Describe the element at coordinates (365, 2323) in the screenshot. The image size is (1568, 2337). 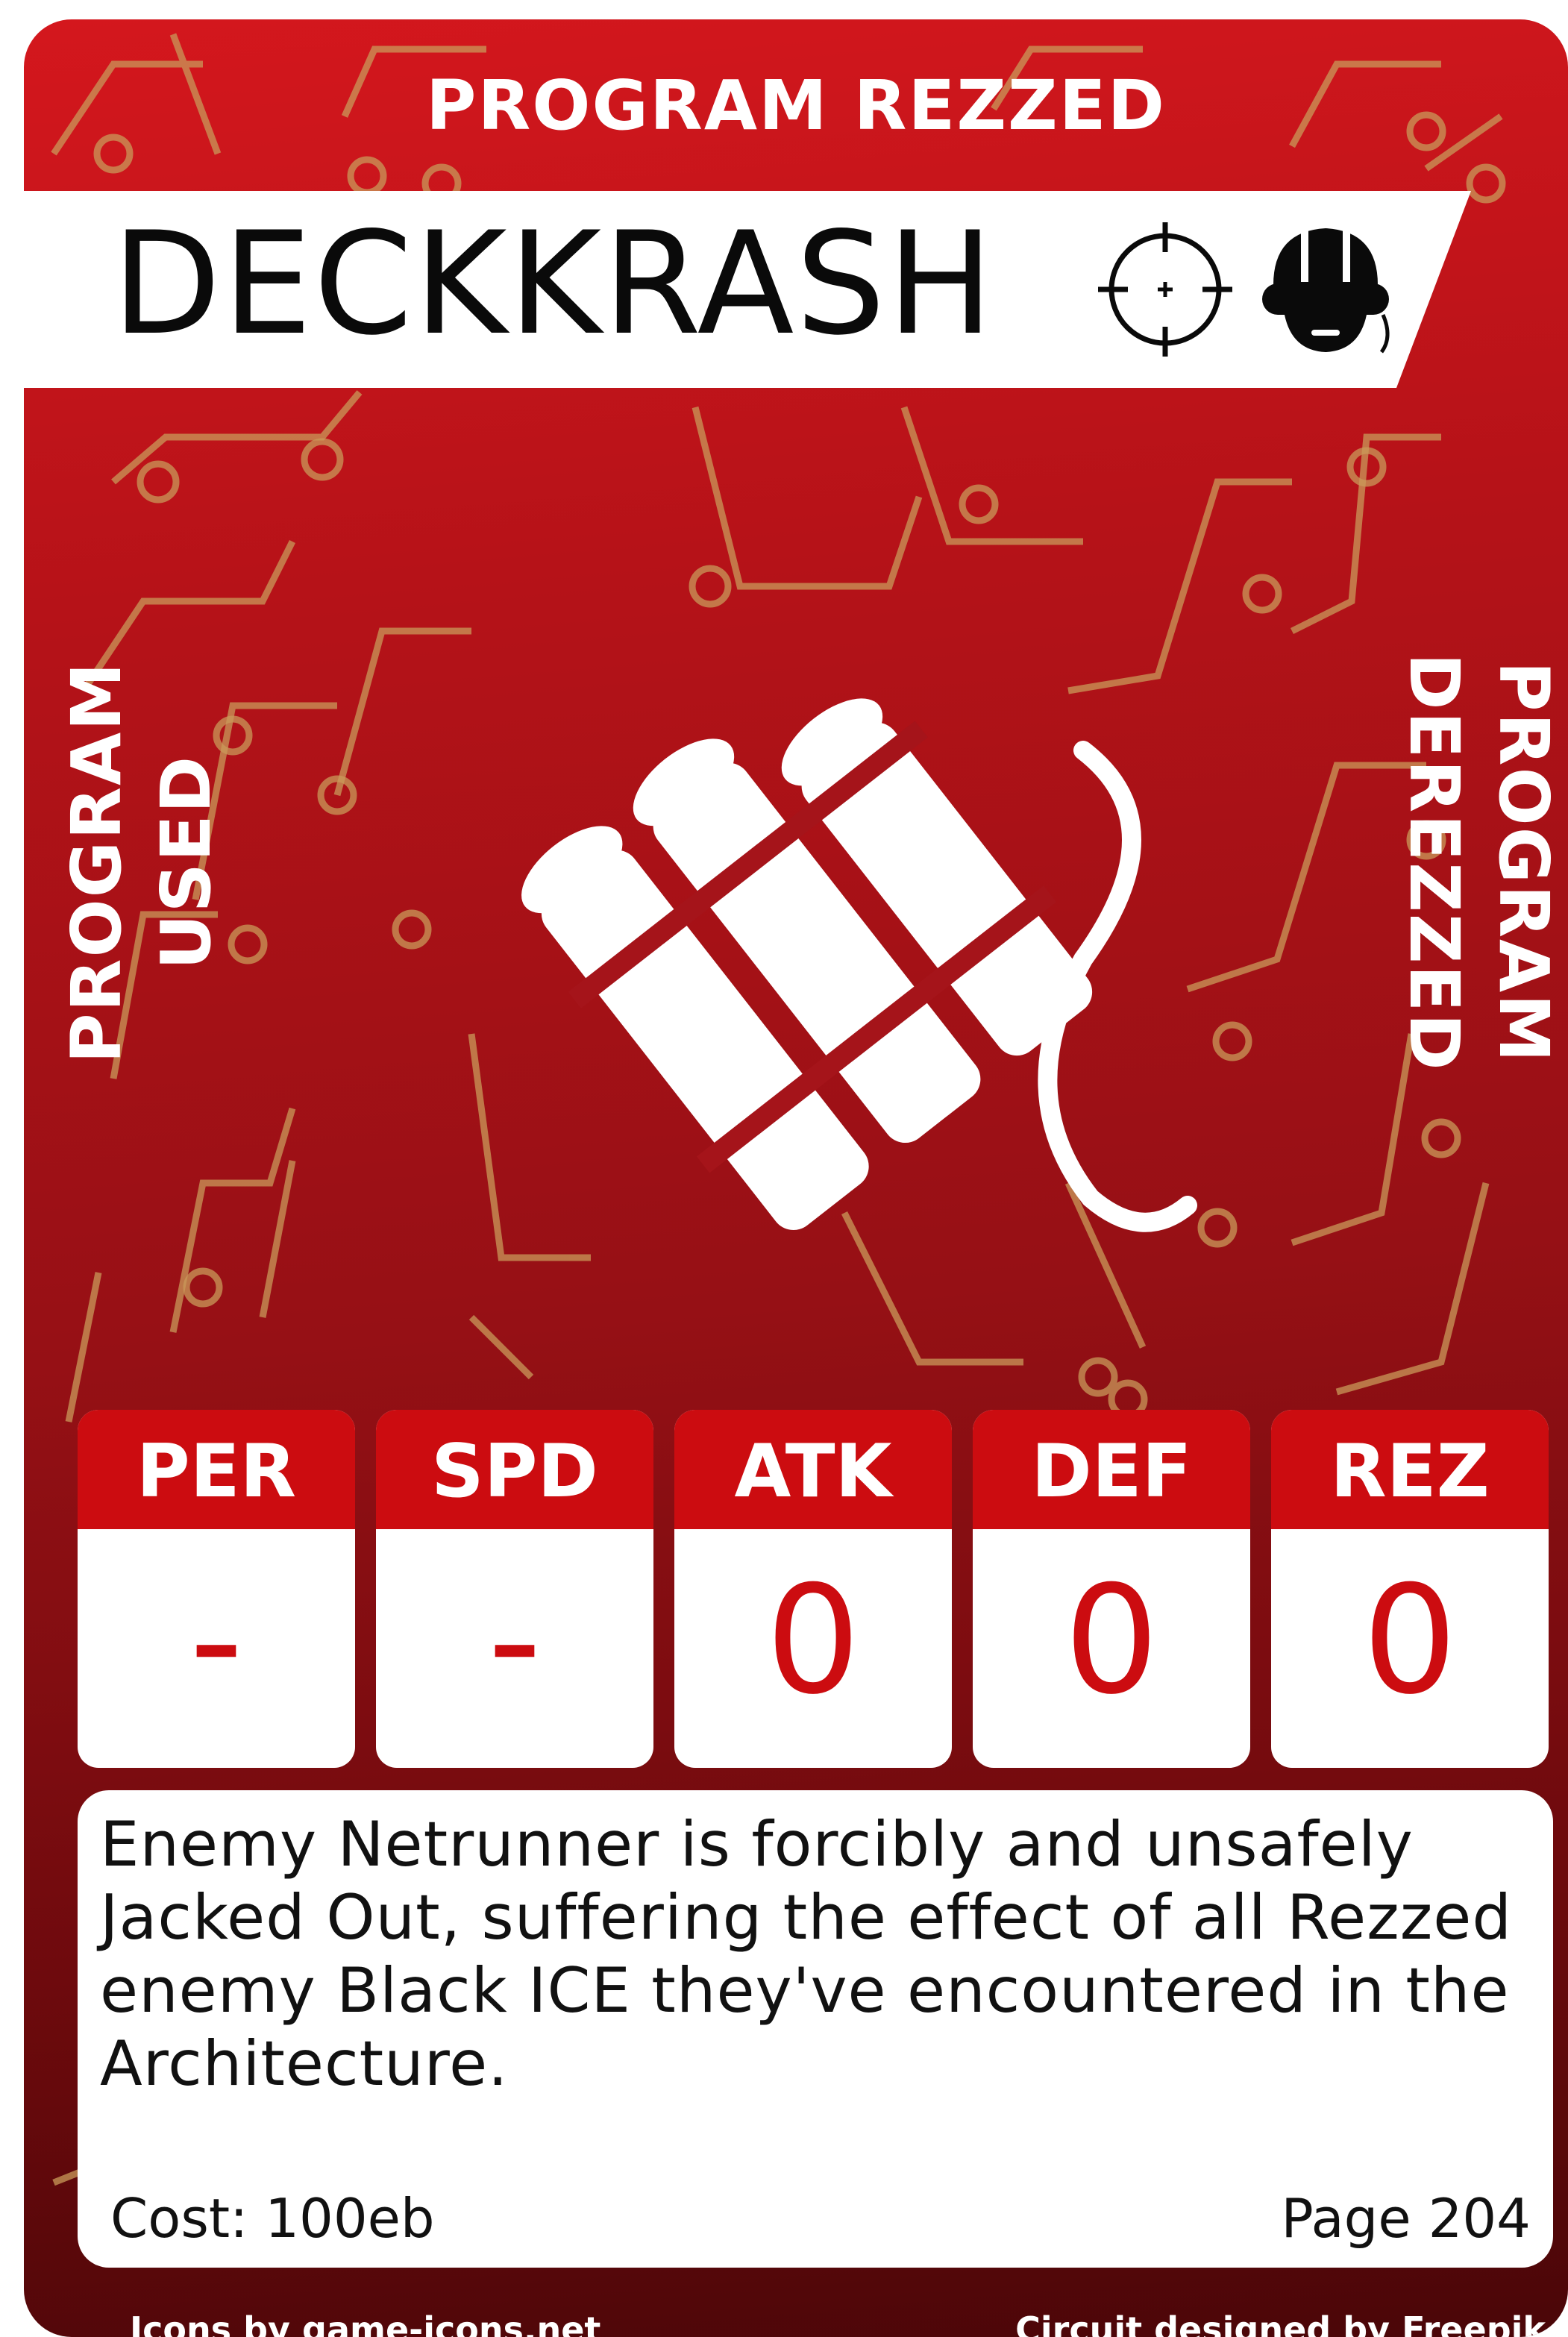
I see `icon-credit: Icons by game-icons.net` at that location.